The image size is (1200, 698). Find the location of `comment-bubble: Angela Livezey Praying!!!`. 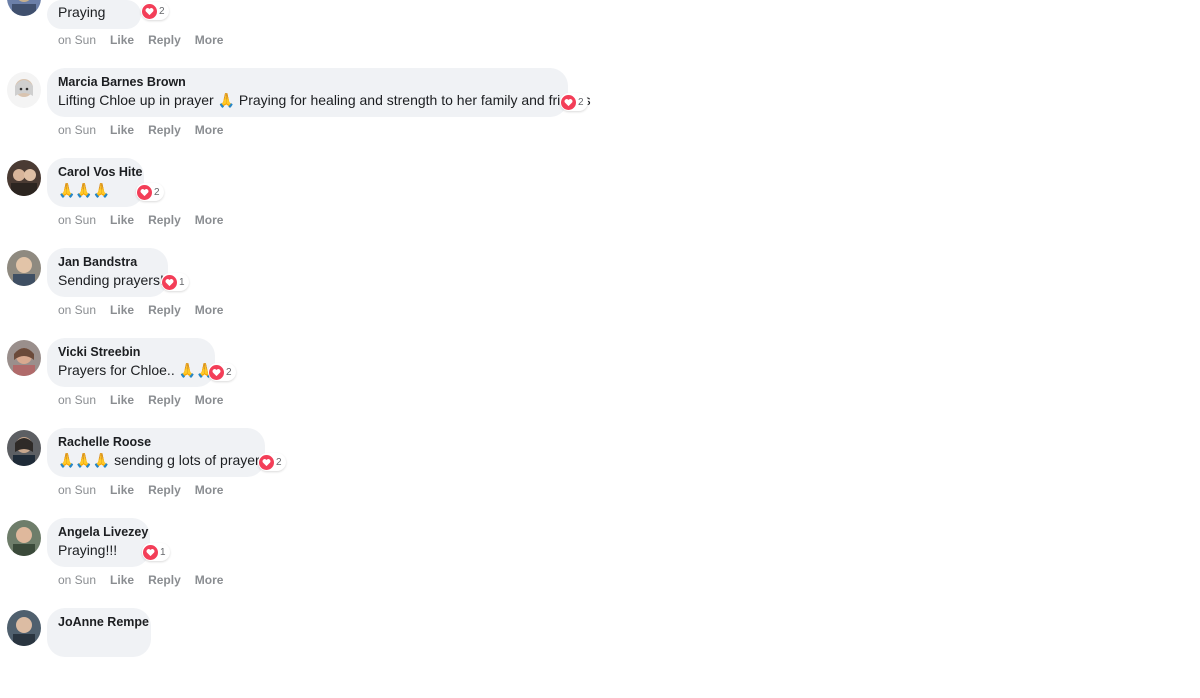

comment-bubble: Angela Livezey Praying!!! is located at coordinates (98, 542).